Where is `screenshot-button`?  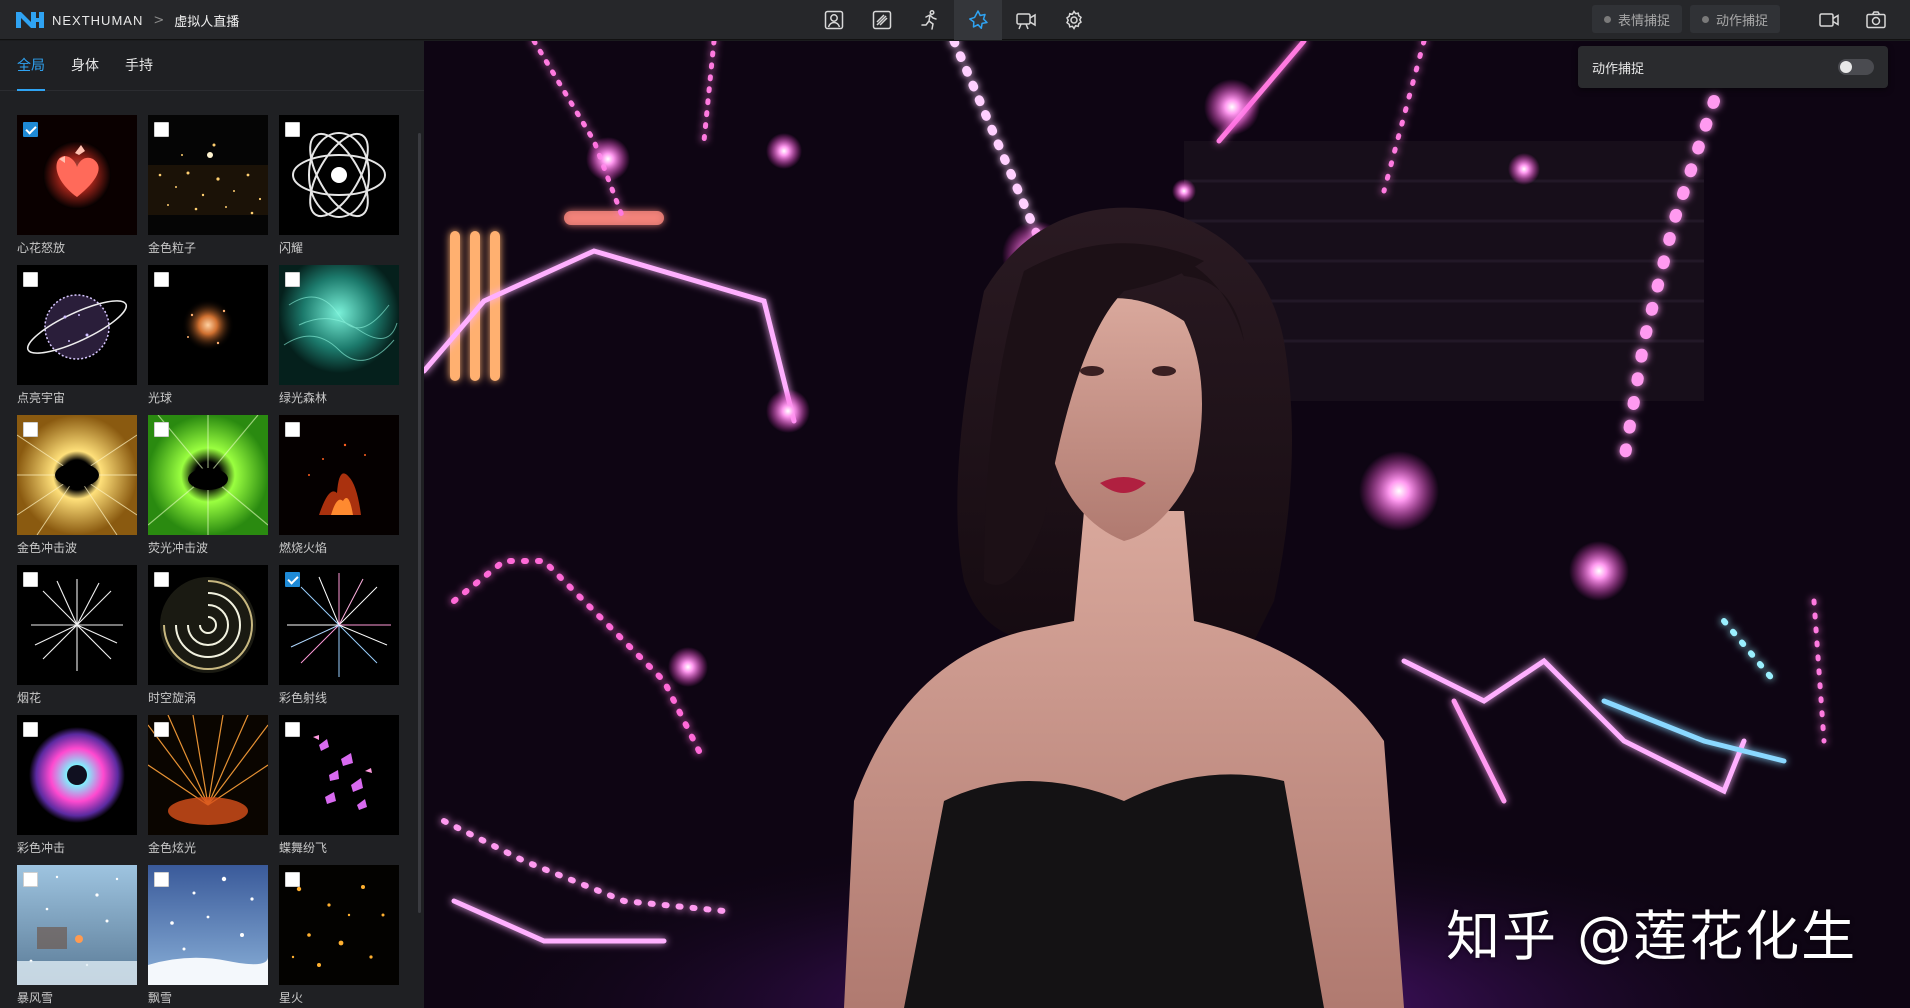 screenshot-button is located at coordinates (1876, 20).